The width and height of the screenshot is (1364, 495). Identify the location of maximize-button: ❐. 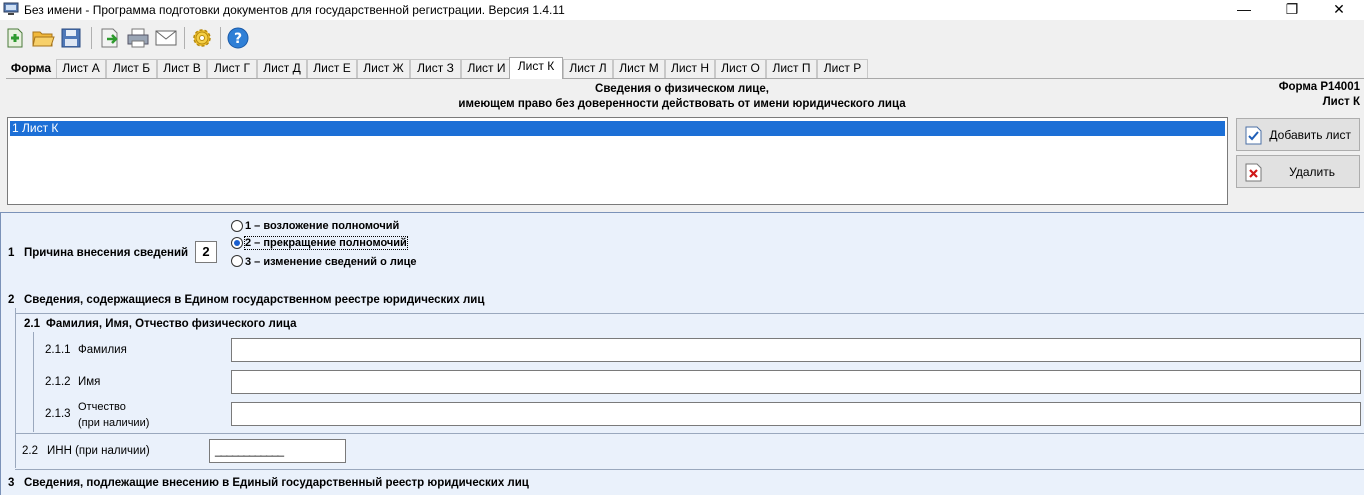
(1292, 10).